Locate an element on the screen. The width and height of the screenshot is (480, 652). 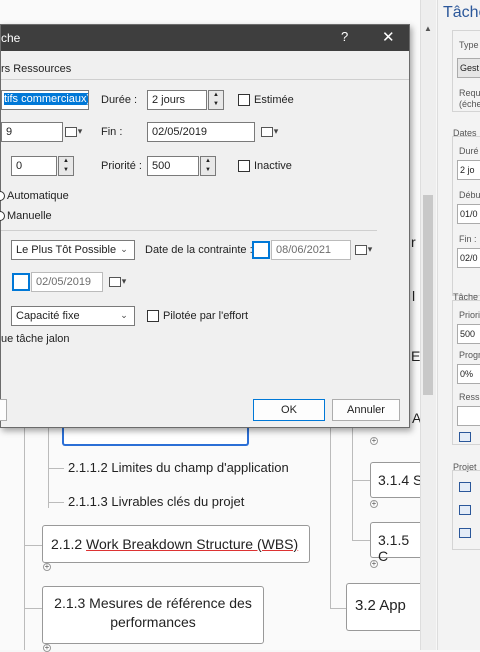
resources-field is located at coordinates (468, 416).